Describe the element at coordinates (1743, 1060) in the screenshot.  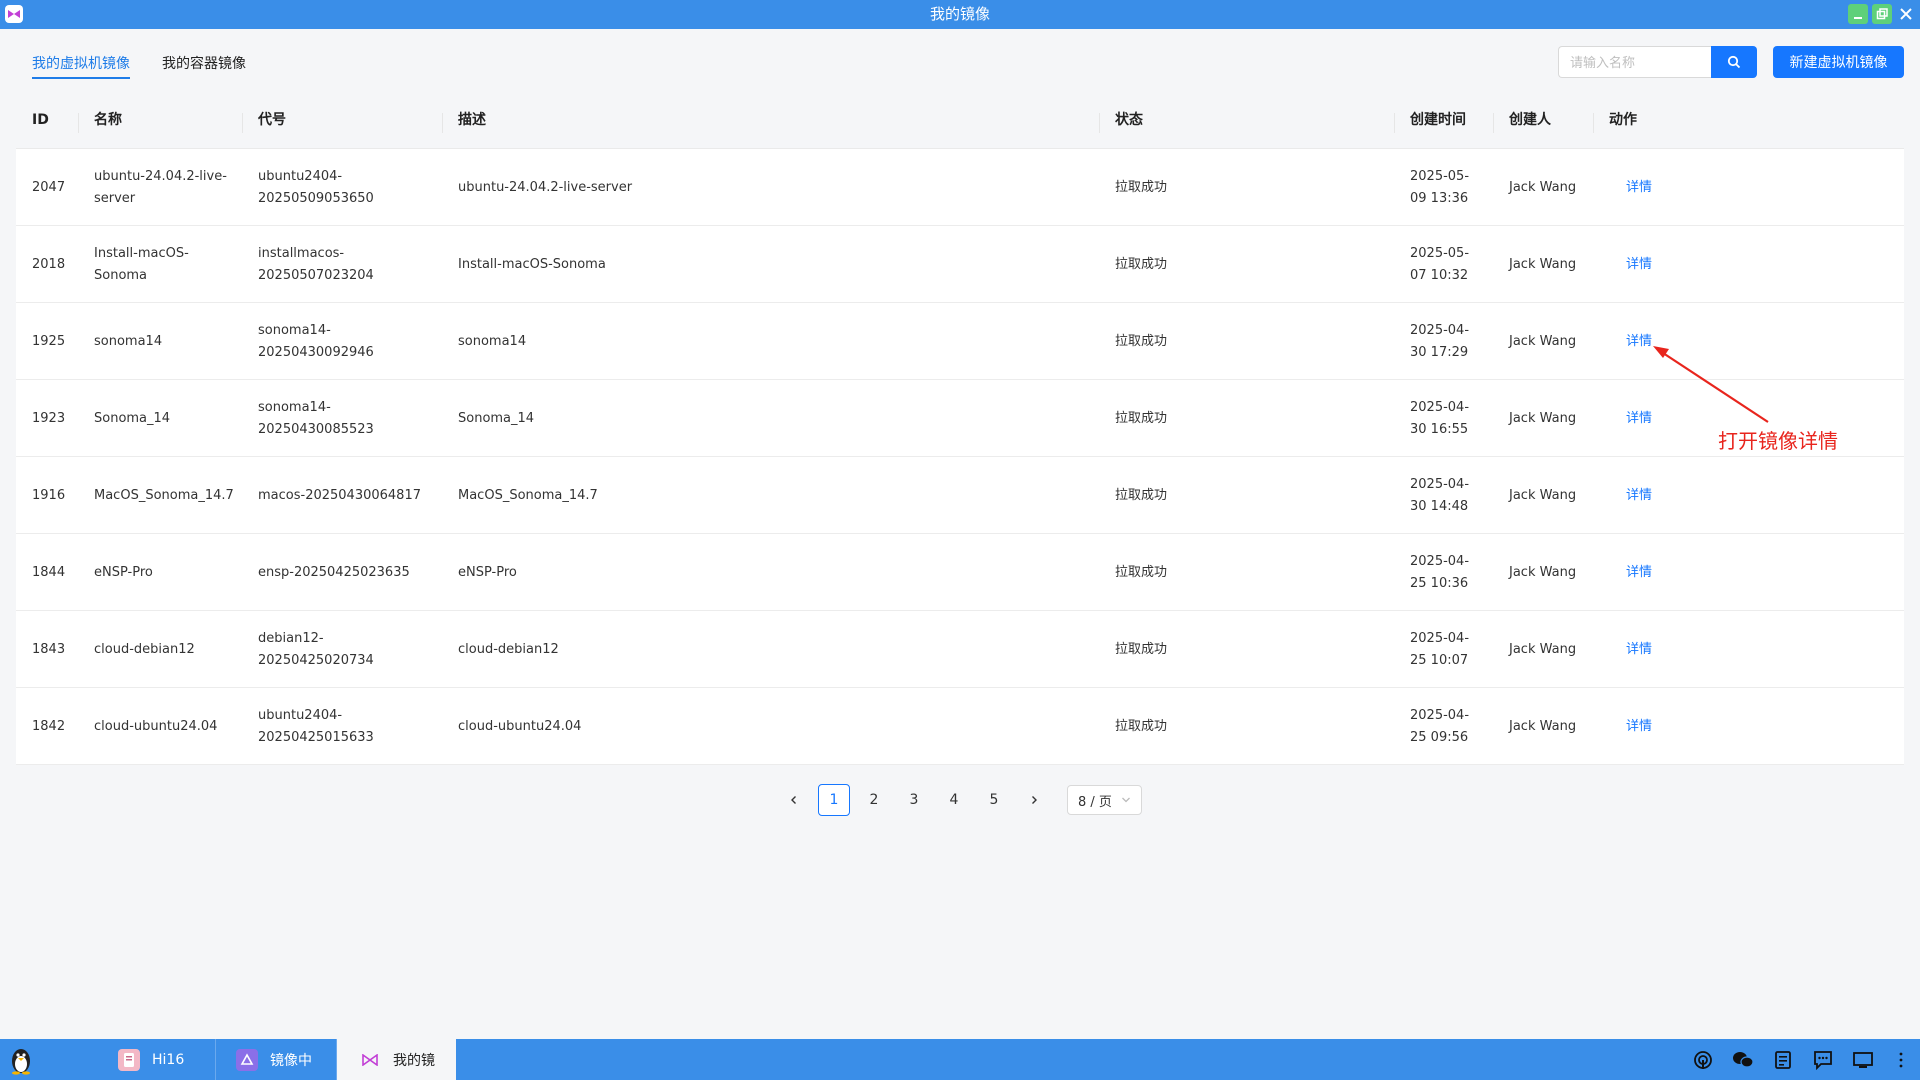
I see `wechat-icon` at that location.